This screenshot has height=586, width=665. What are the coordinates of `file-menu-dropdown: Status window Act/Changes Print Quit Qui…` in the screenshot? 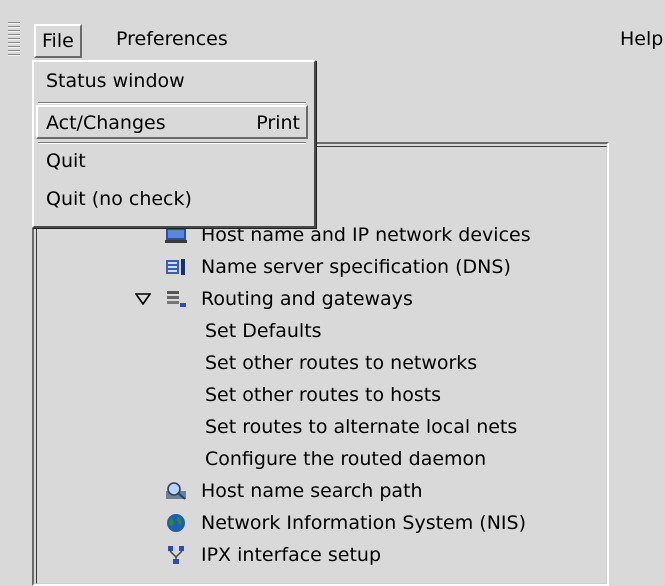 It's located at (174, 144).